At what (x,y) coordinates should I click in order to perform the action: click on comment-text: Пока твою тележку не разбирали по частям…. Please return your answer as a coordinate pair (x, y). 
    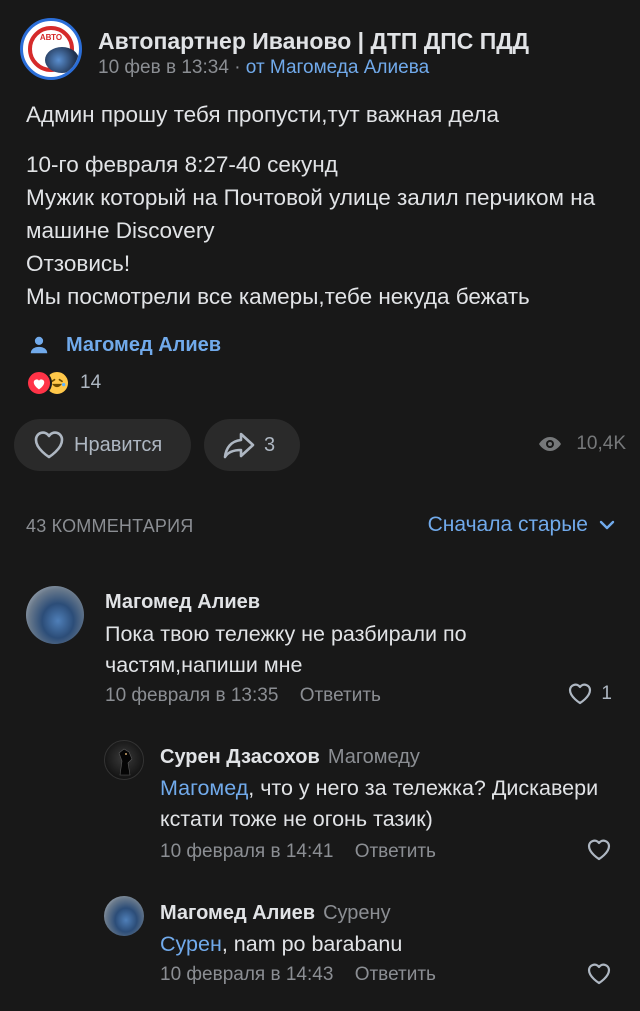
    Looking at the image, I should click on (315, 650).